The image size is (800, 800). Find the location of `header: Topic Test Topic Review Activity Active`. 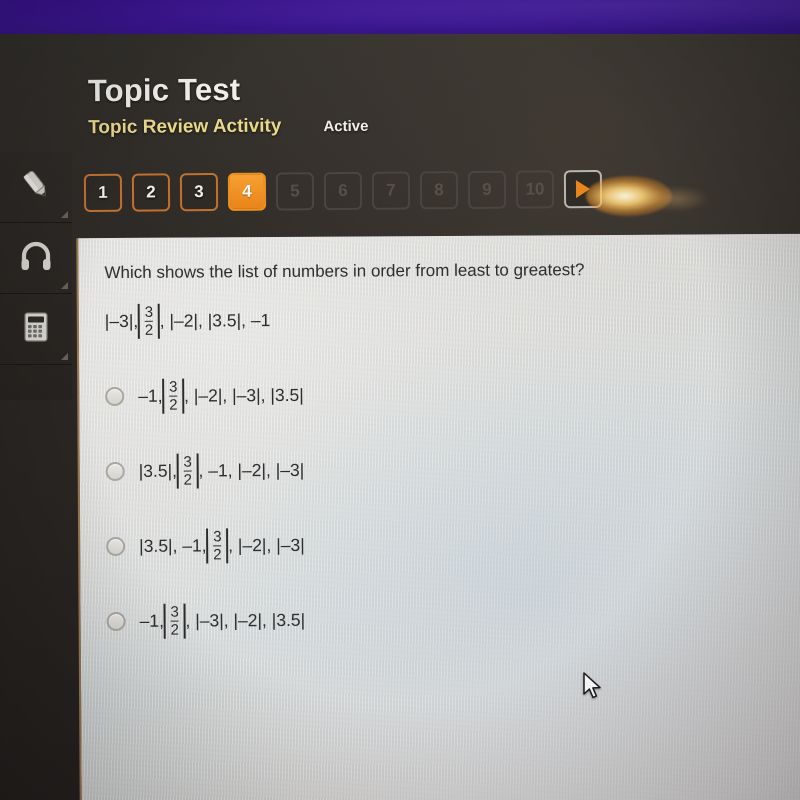

header: Topic Test Topic Review Activity Active is located at coordinates (228, 105).